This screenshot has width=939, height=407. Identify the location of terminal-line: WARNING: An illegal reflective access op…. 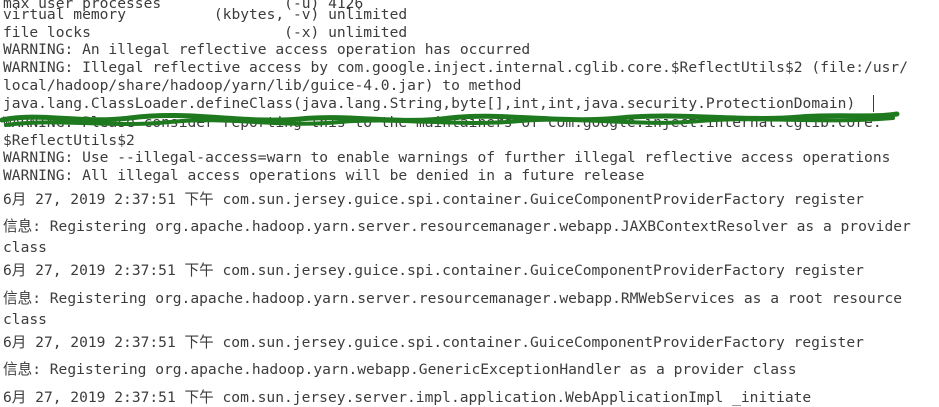
(267, 49).